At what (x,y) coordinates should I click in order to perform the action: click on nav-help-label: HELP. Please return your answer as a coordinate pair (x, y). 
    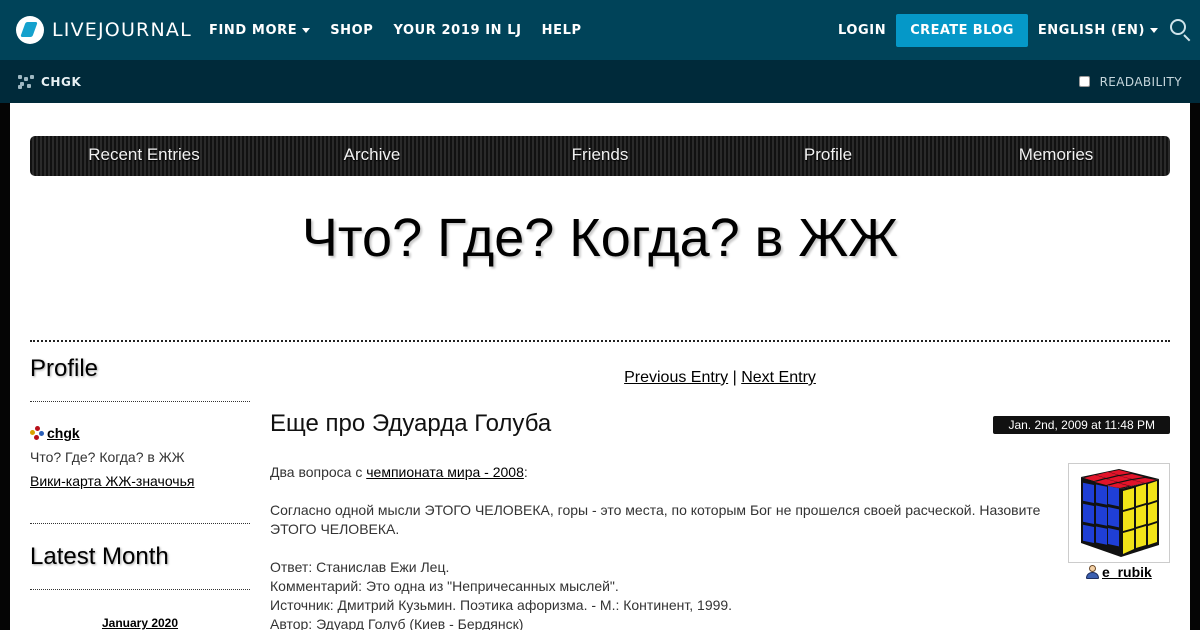
    Looking at the image, I should click on (561, 30).